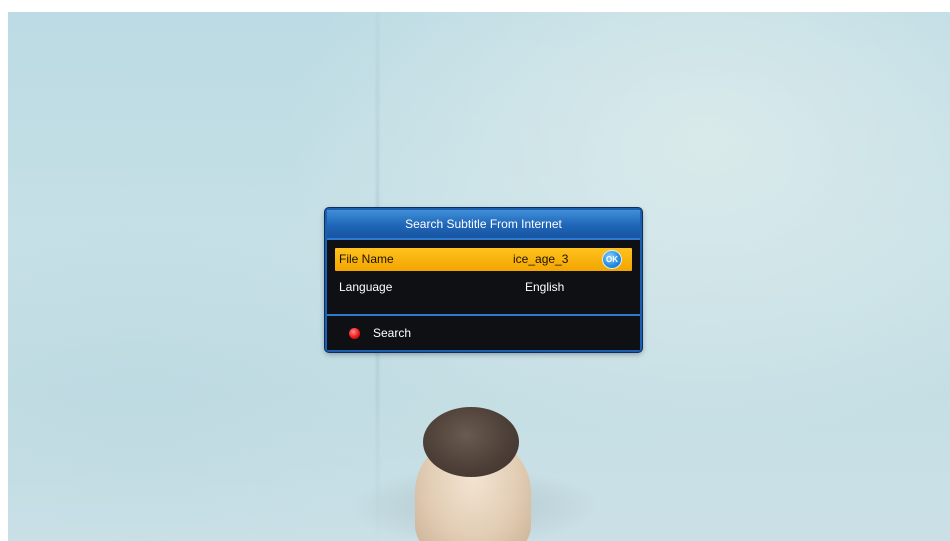 The height and width of the screenshot is (541, 950). Describe the element at coordinates (483, 225) in the screenshot. I see `dialog-title: Search Subtitle From Internet` at that location.